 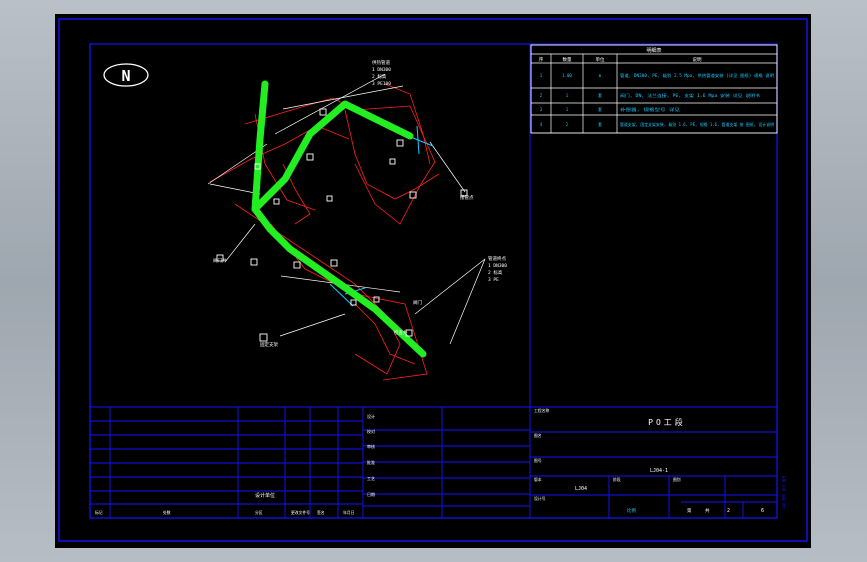 I want to click on callout-right: 管道终点 1 DN300 2 标高 3 PE, so click(x=497, y=269).